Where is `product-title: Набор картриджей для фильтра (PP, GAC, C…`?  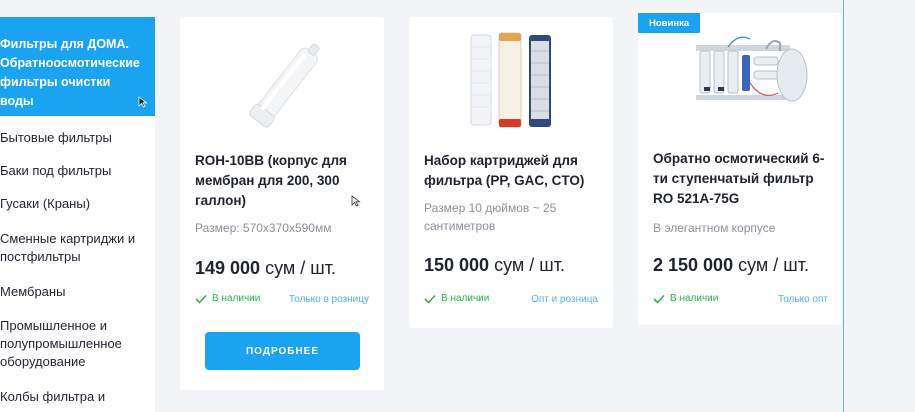 product-title: Набор картриджей для фильтра (PP, GAC, C… is located at coordinates (514, 171).